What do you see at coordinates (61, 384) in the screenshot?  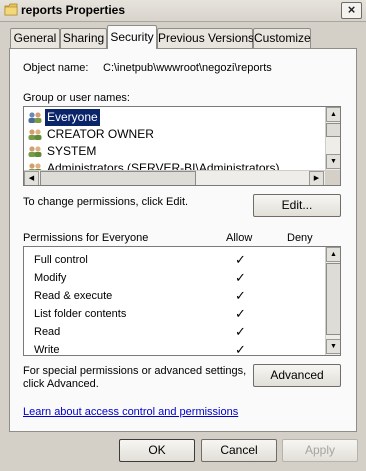 I see `advanced-hint-line2: click Advanced.` at bounding box center [61, 384].